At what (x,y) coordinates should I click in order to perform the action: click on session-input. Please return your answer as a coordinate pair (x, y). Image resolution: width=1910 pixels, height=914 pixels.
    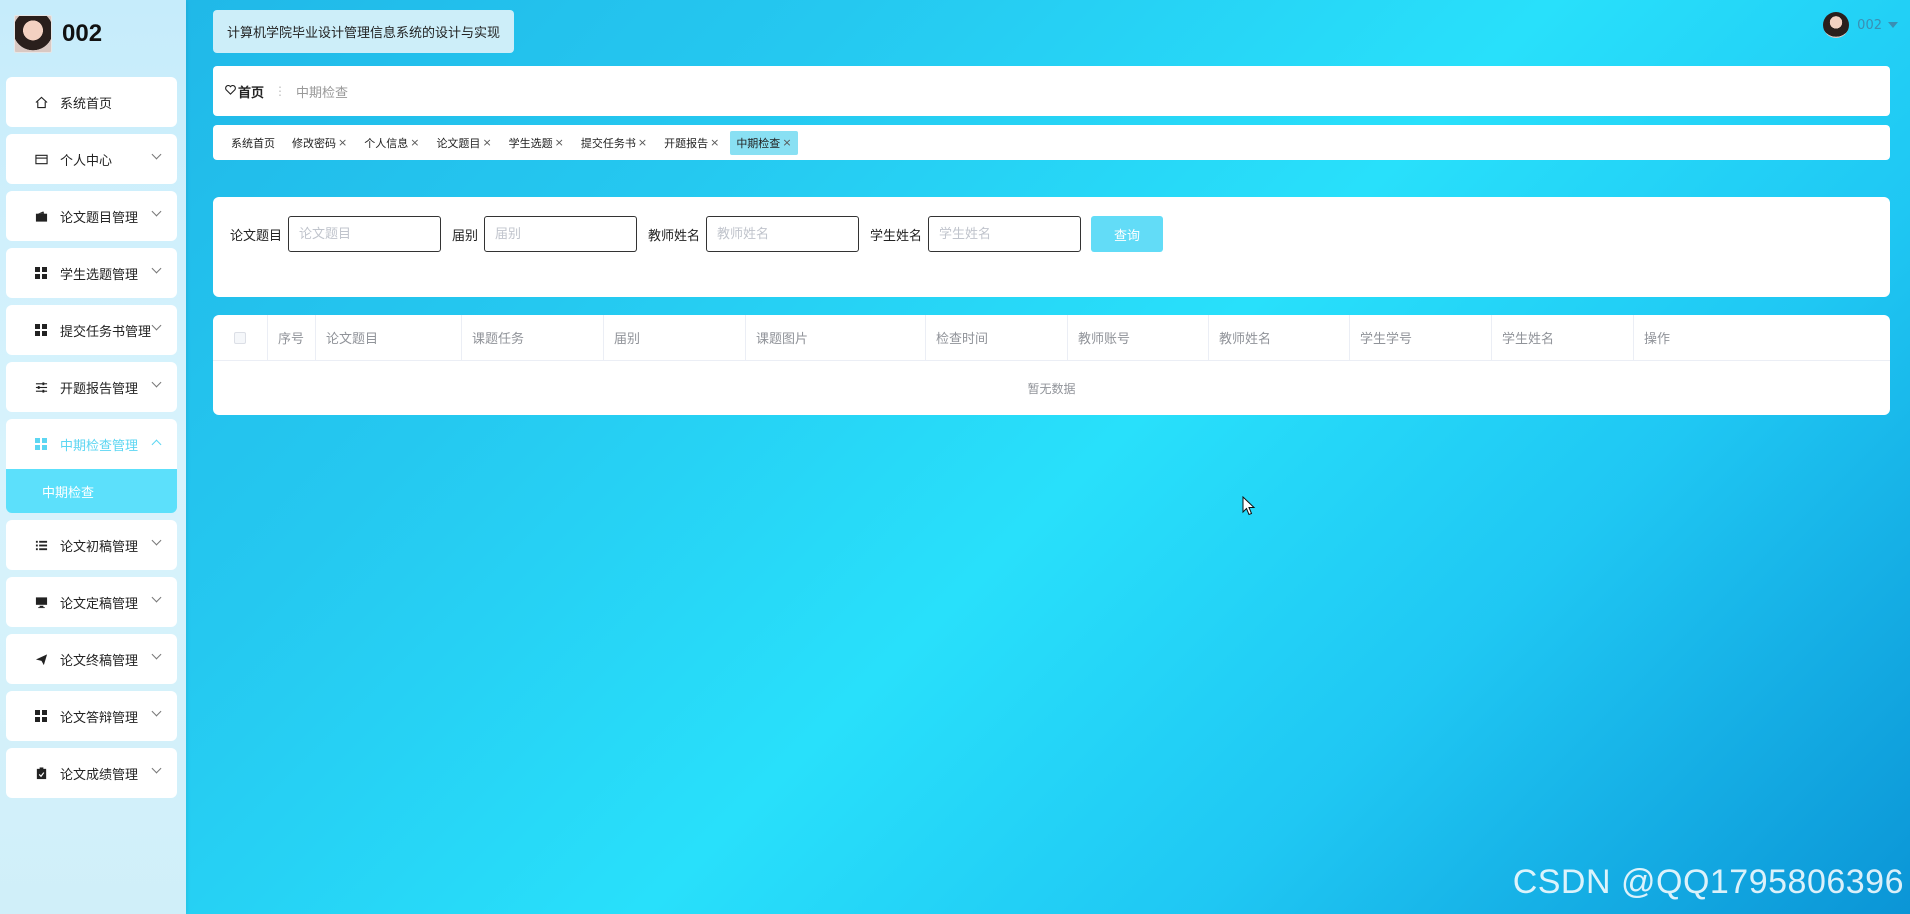
    Looking at the image, I should click on (561, 234).